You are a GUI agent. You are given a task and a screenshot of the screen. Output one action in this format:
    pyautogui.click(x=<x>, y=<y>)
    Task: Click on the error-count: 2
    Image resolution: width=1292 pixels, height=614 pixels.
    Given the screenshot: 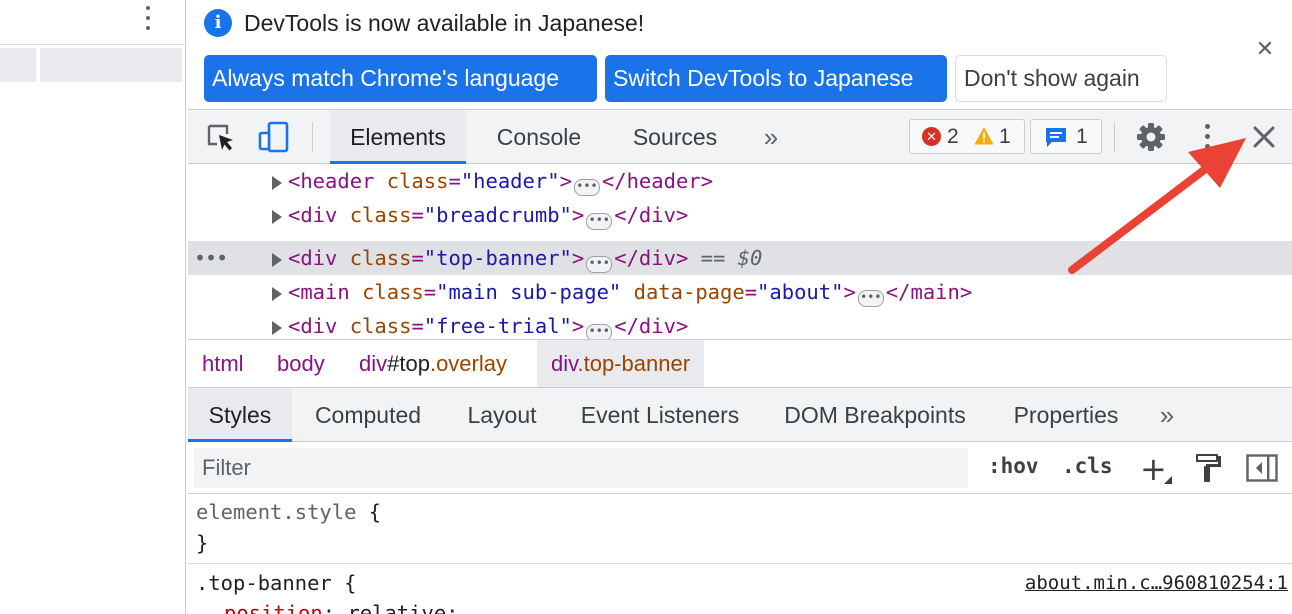 What is the action you would take?
    pyautogui.click(x=953, y=136)
    